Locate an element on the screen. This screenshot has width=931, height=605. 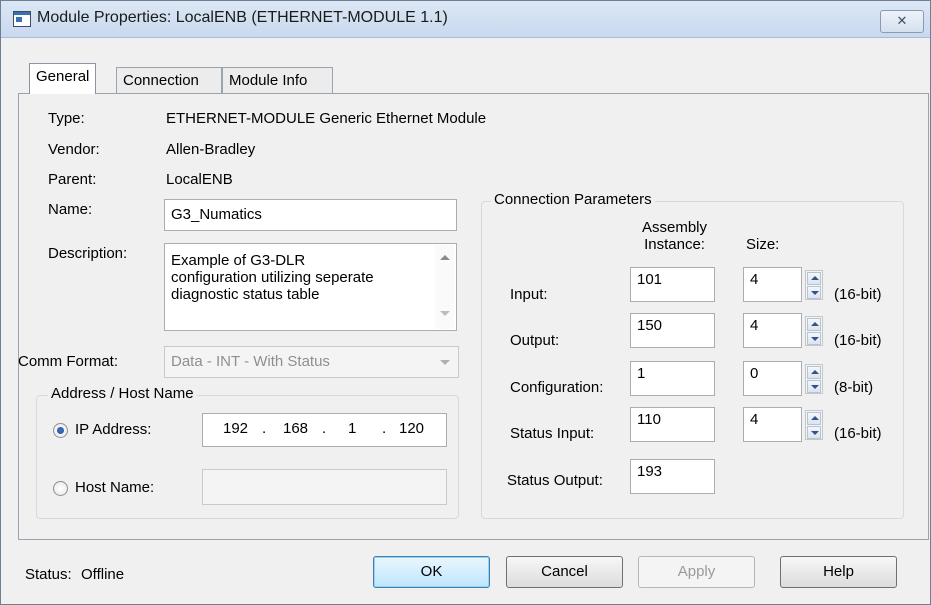
input-size-field: 4 is located at coordinates (772, 284).